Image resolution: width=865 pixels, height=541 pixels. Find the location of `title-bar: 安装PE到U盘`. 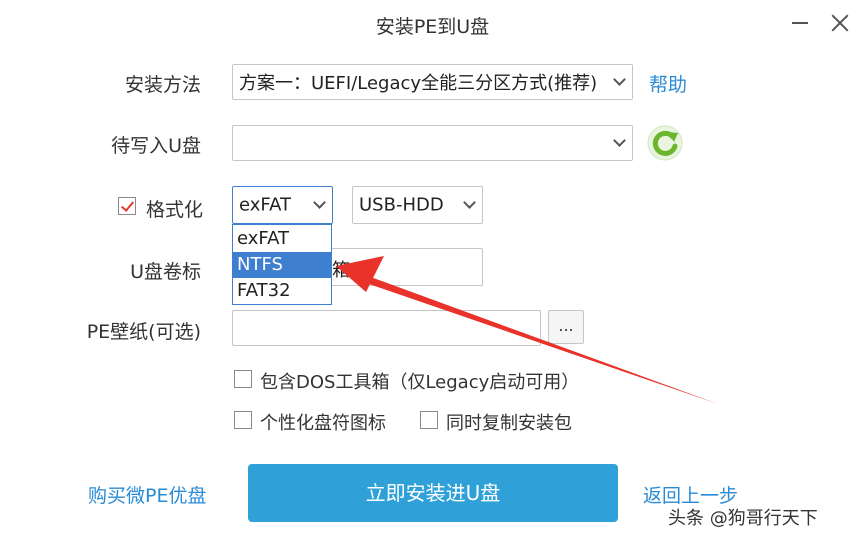

title-bar: 安装PE到U盘 is located at coordinates (432, 23).